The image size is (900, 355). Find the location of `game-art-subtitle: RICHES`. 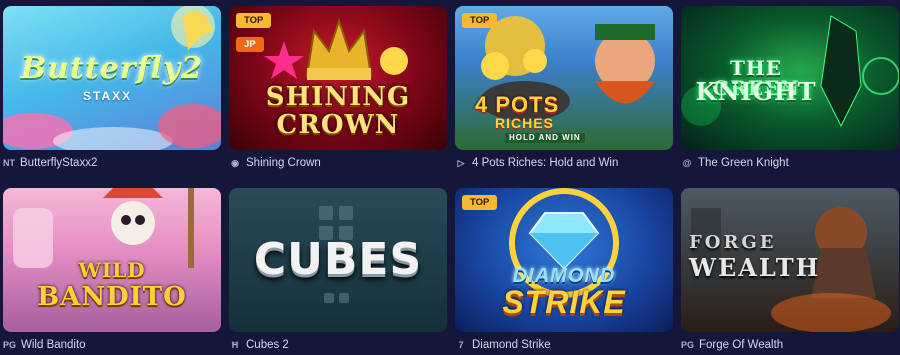

game-art-subtitle: RICHES is located at coordinates (524, 123).